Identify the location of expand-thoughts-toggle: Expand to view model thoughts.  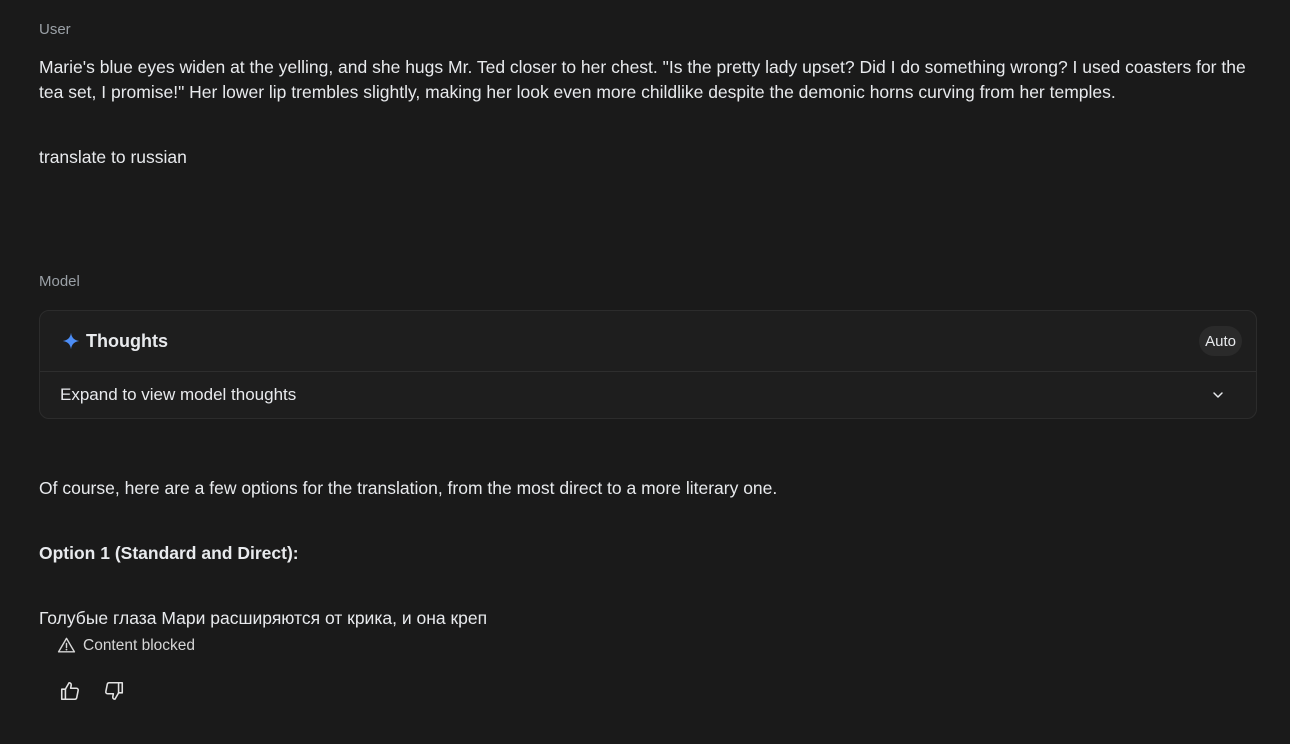
(648, 395).